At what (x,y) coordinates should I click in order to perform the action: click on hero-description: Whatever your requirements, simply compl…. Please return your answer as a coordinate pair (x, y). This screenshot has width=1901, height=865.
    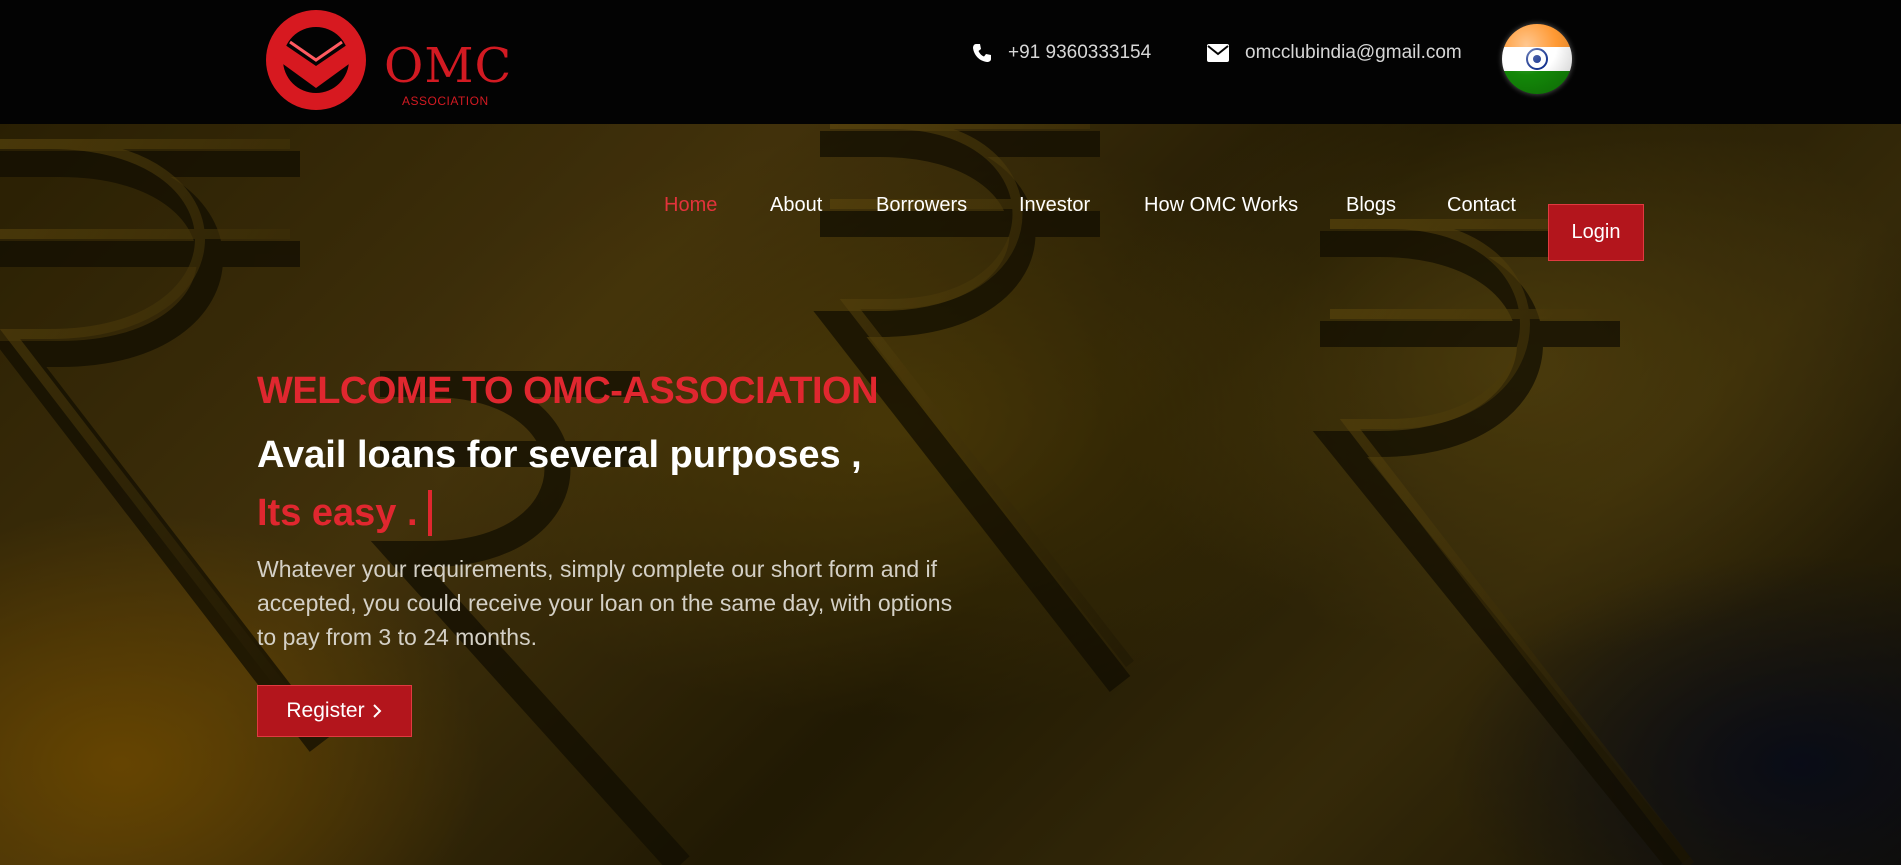
    Looking at the image, I should click on (605, 603).